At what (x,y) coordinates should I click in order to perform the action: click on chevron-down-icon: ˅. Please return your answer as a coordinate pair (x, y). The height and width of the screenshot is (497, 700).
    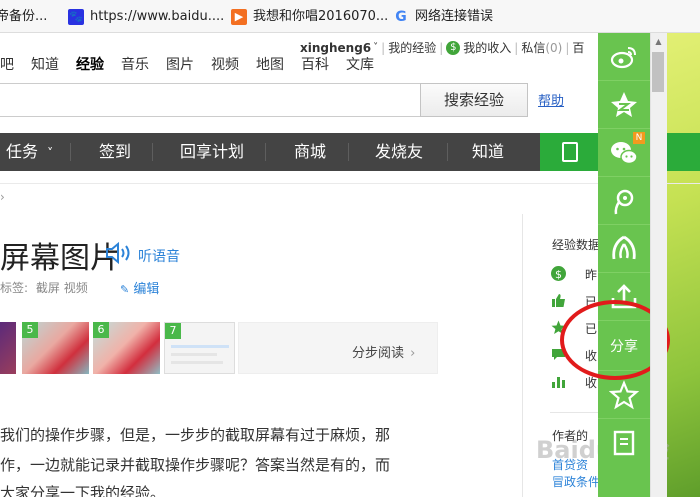
    Looking at the image, I should click on (50, 153).